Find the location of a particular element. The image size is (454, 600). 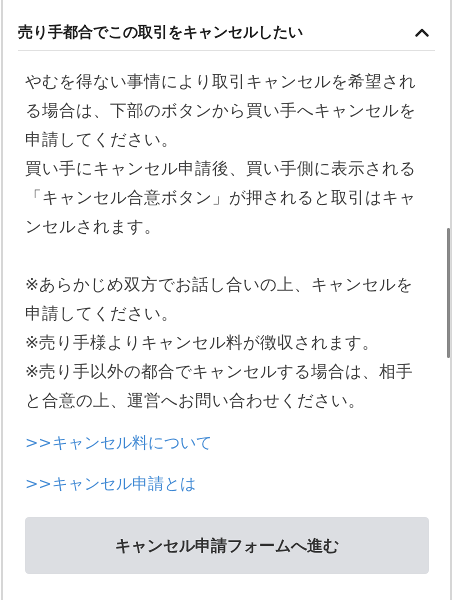

help-link: >>キャンセル申請とは is located at coordinates (110, 484).